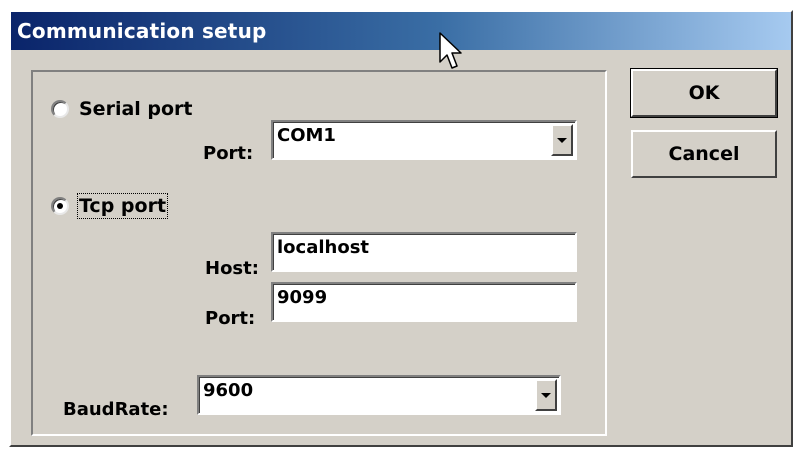  What do you see at coordinates (122, 206) in the screenshot?
I see `tcp-port-label: Tcp port` at bounding box center [122, 206].